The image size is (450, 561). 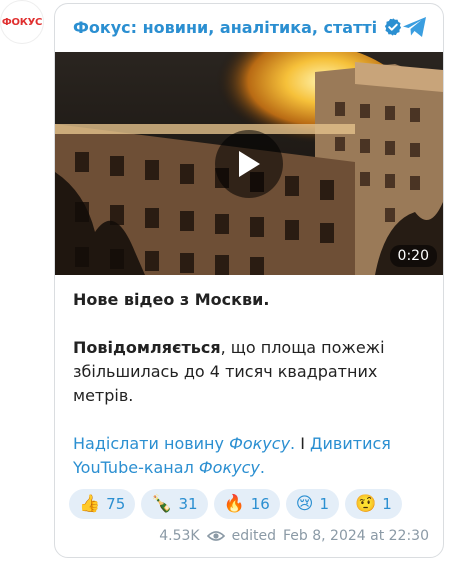 I want to click on reaction-fire: 🔥 16, so click(x=246, y=504).